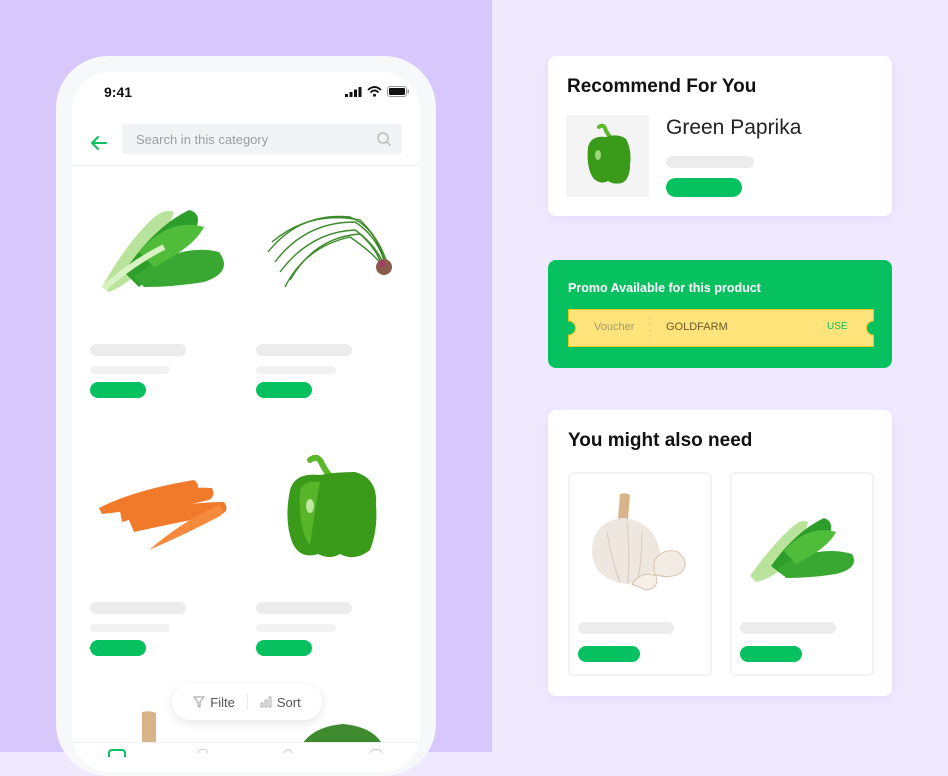 This screenshot has width=948, height=776. Describe the element at coordinates (118, 92) in the screenshot. I see `status-time: 9:41` at that location.